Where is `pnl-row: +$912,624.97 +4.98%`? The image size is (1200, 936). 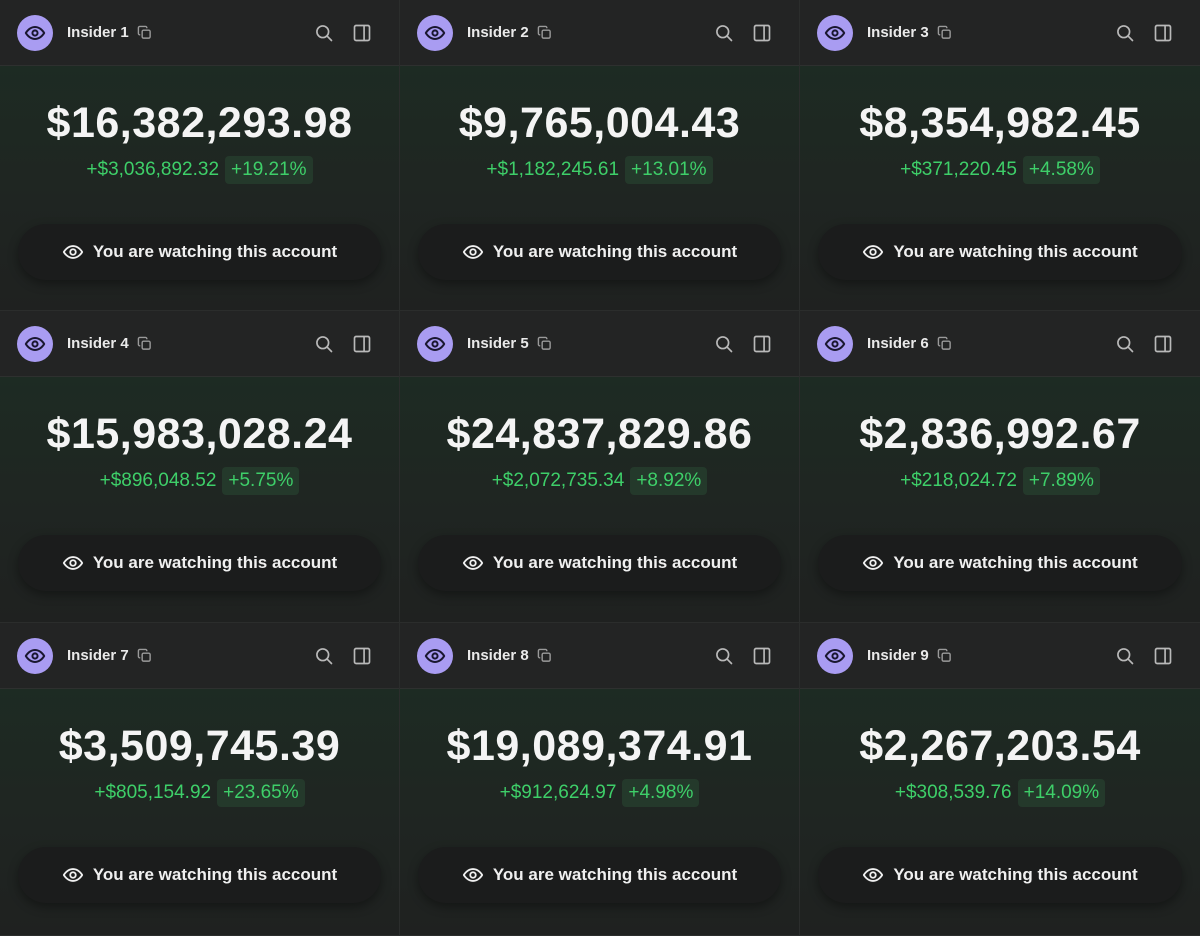
pnl-row: +$912,624.97 +4.98% is located at coordinates (599, 793).